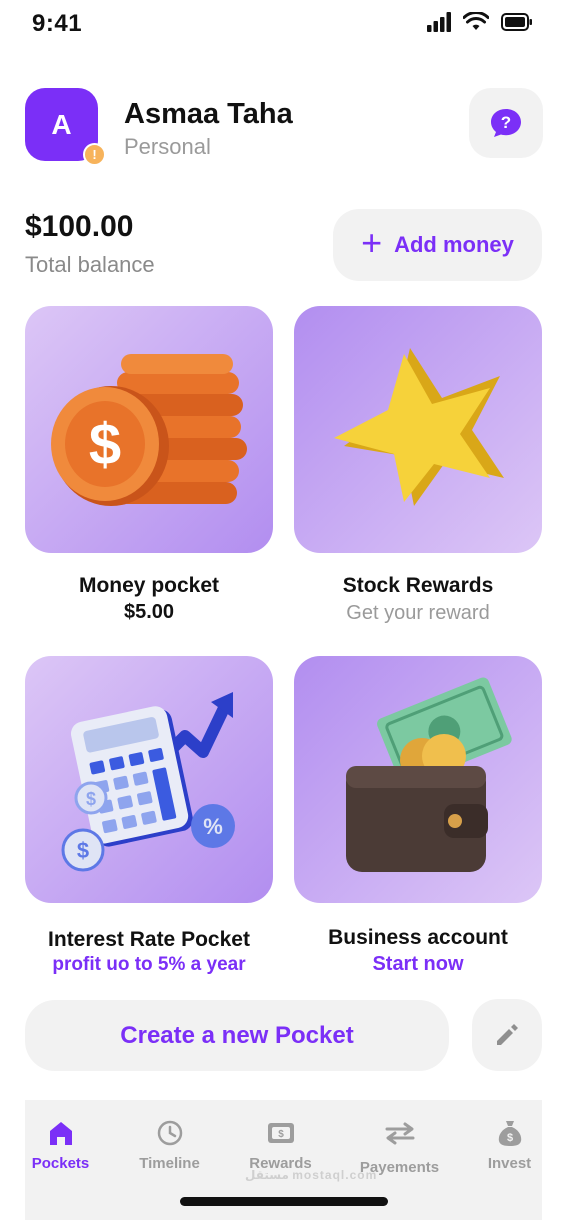 The width and height of the screenshot is (563, 1220). Describe the element at coordinates (280, 1144) in the screenshot. I see `tab-rewards: $ Rewards` at that location.